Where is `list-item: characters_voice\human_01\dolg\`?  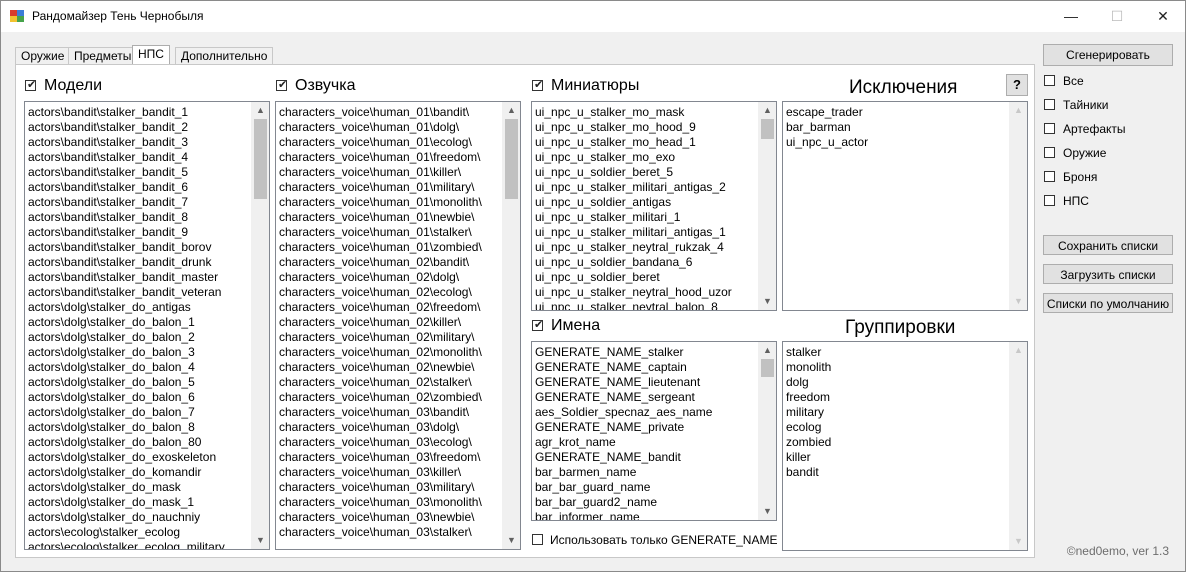
list-item: characters_voice\human_01\dolg\ is located at coordinates (390, 127).